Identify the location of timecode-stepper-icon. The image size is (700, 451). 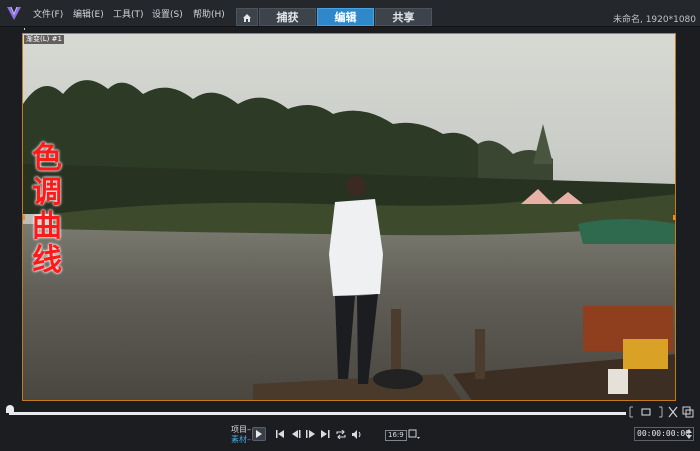
(689, 434).